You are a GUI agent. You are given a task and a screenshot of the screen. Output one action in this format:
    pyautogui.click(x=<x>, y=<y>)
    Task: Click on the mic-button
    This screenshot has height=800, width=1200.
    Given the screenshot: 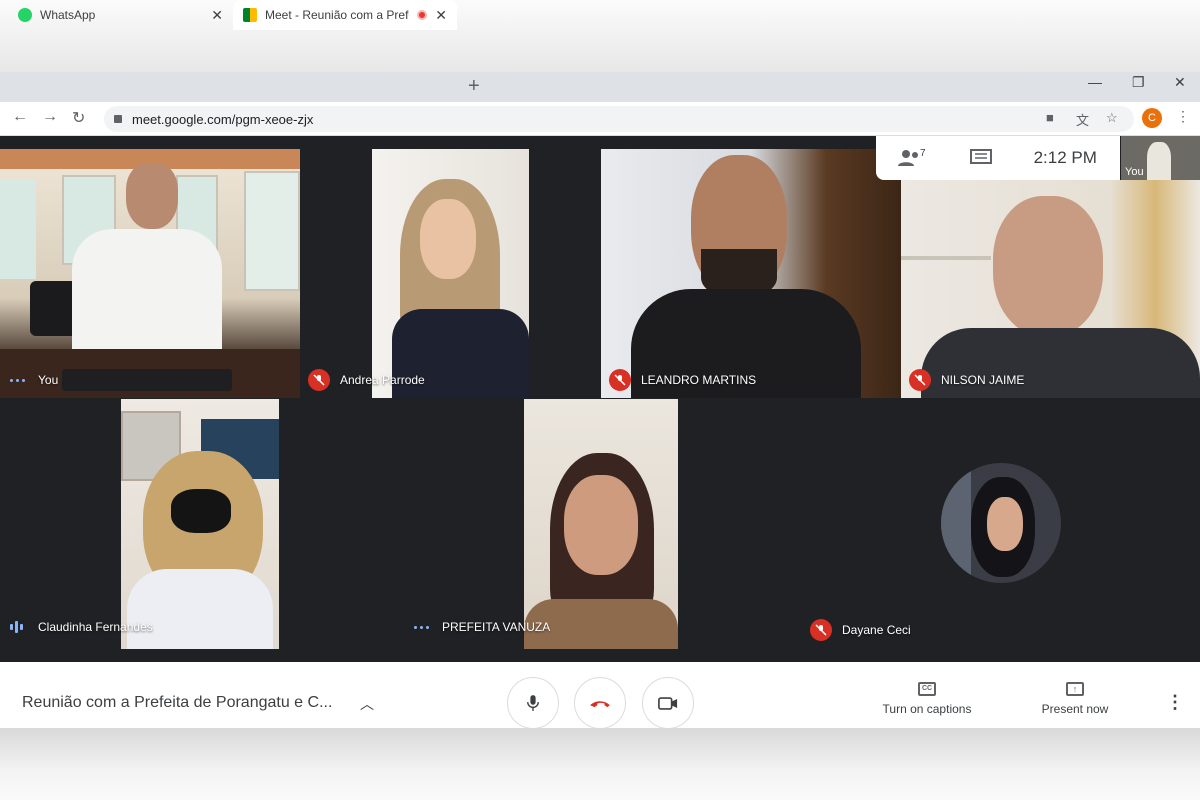 What is the action you would take?
    pyautogui.click(x=533, y=703)
    